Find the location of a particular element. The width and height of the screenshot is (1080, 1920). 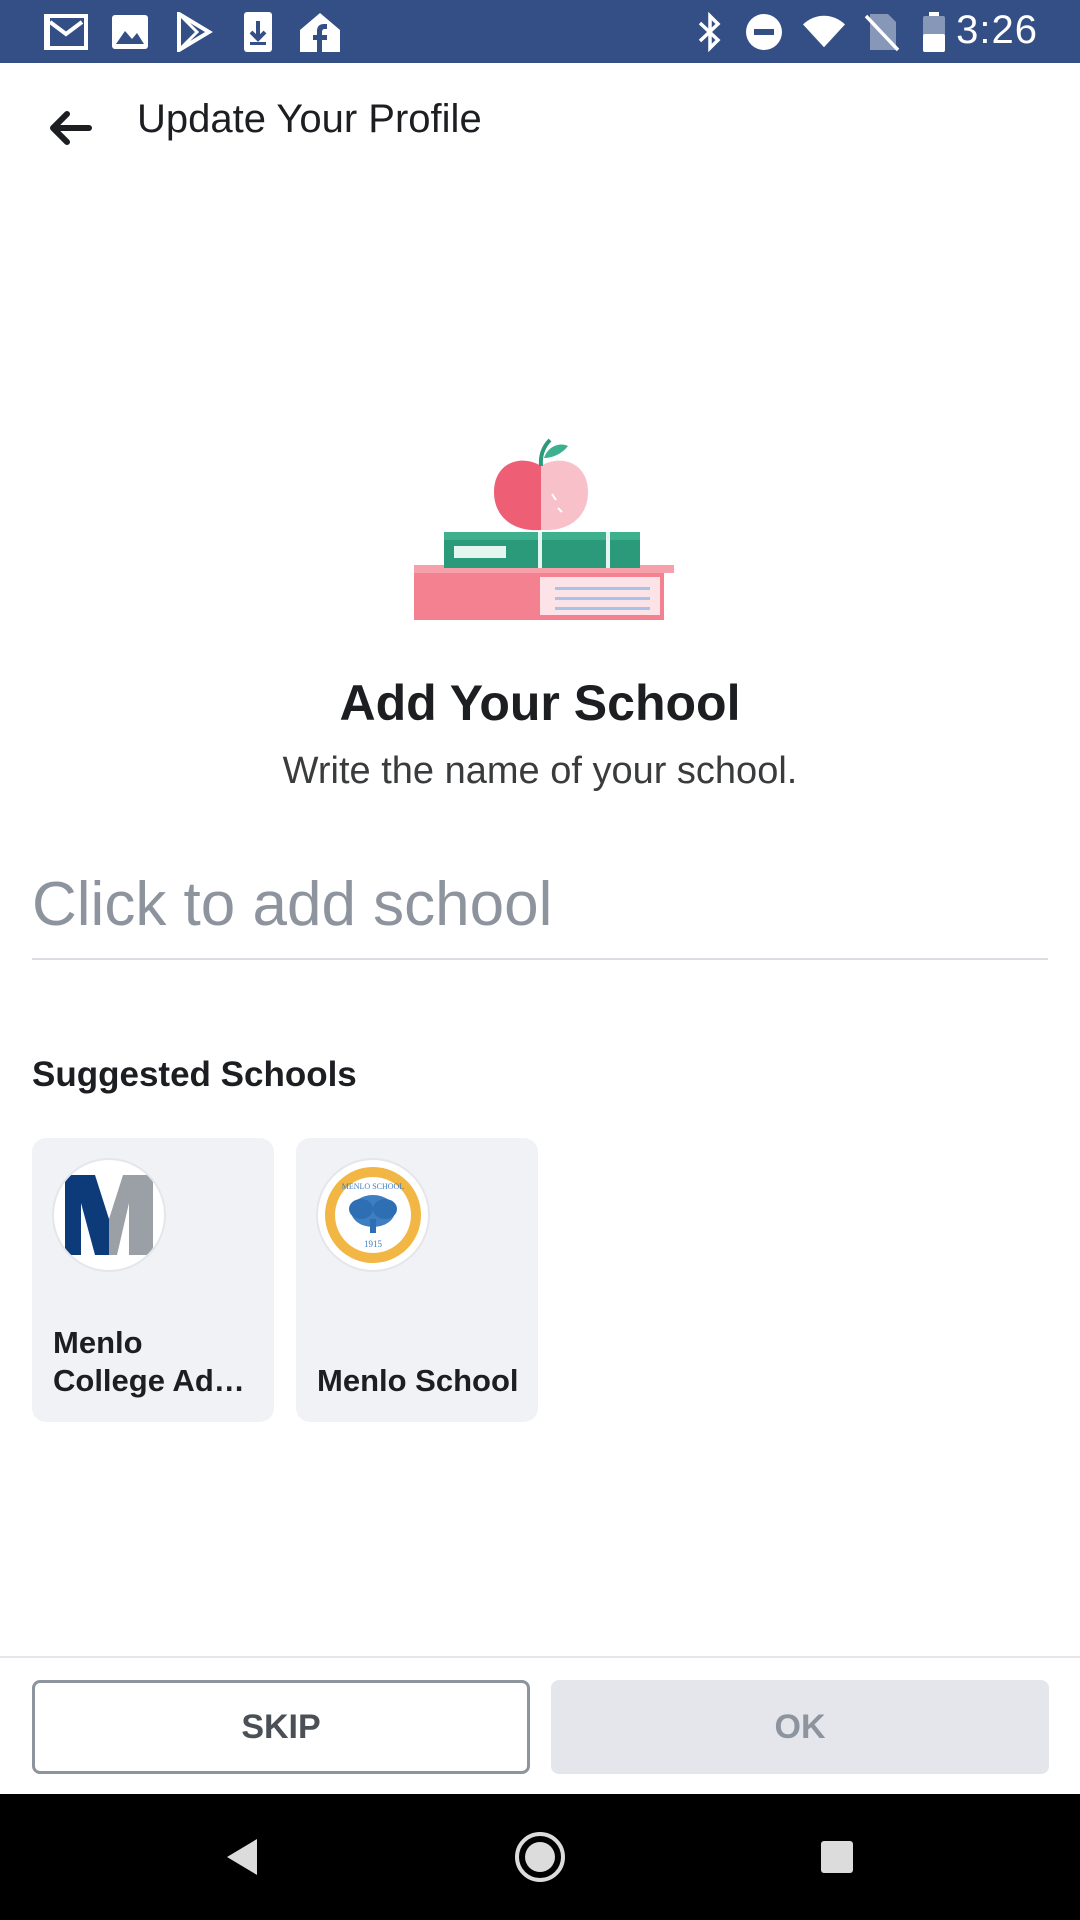

home-circle-icon is located at coordinates (540, 1857).